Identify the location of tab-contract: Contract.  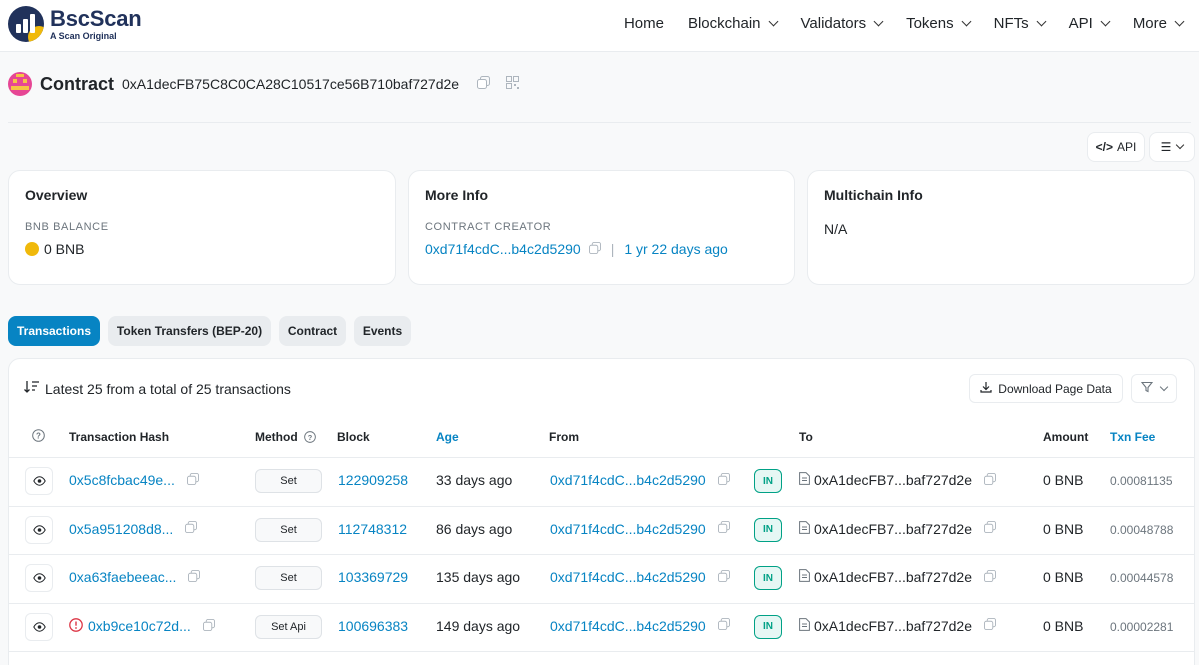
(312, 331).